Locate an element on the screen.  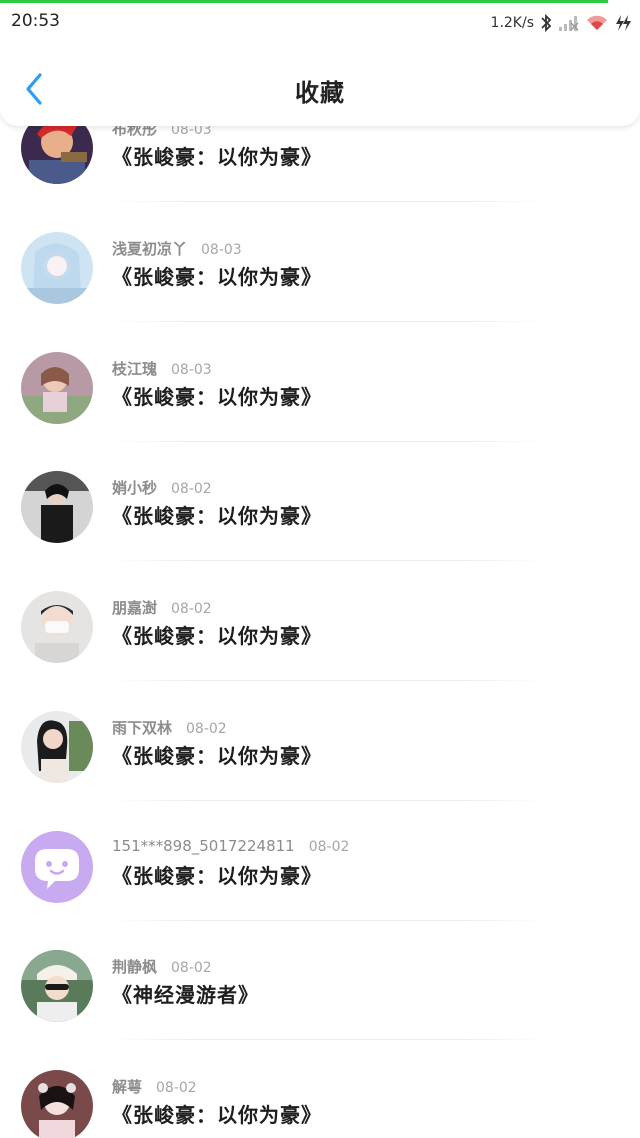
favorite-item: 解萼 08-02 《张峻豪：以你为豪》 is located at coordinates (320, 1104).